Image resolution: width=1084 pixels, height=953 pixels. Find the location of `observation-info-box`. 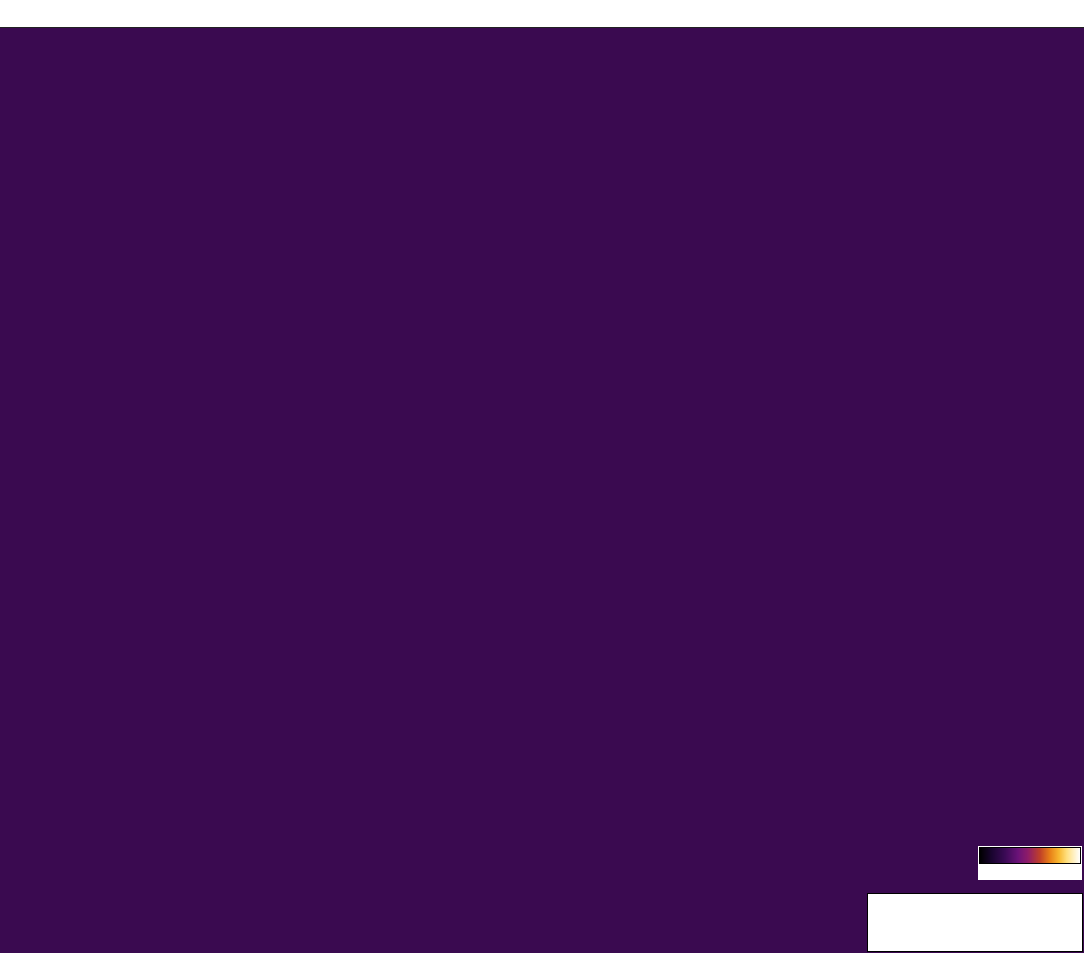

observation-info-box is located at coordinates (975, 922).